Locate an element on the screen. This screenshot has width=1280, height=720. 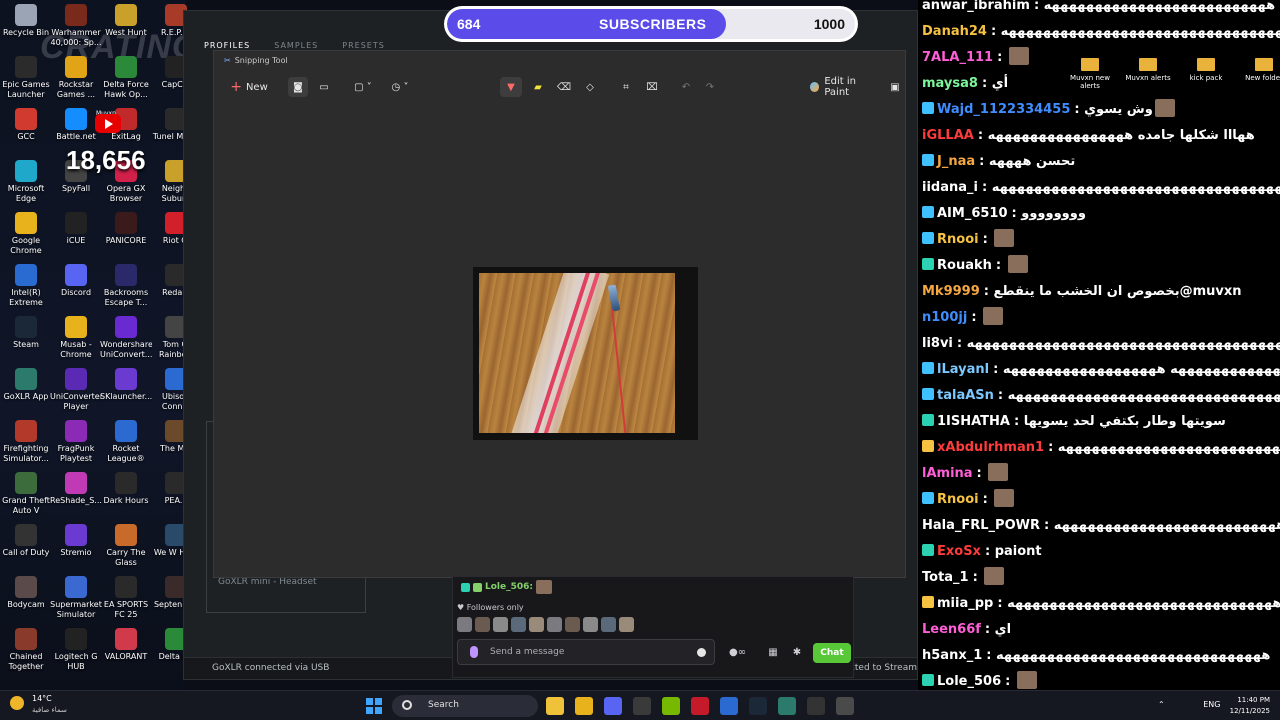
tab-profiles: PROFILES is located at coordinates (227, 45).